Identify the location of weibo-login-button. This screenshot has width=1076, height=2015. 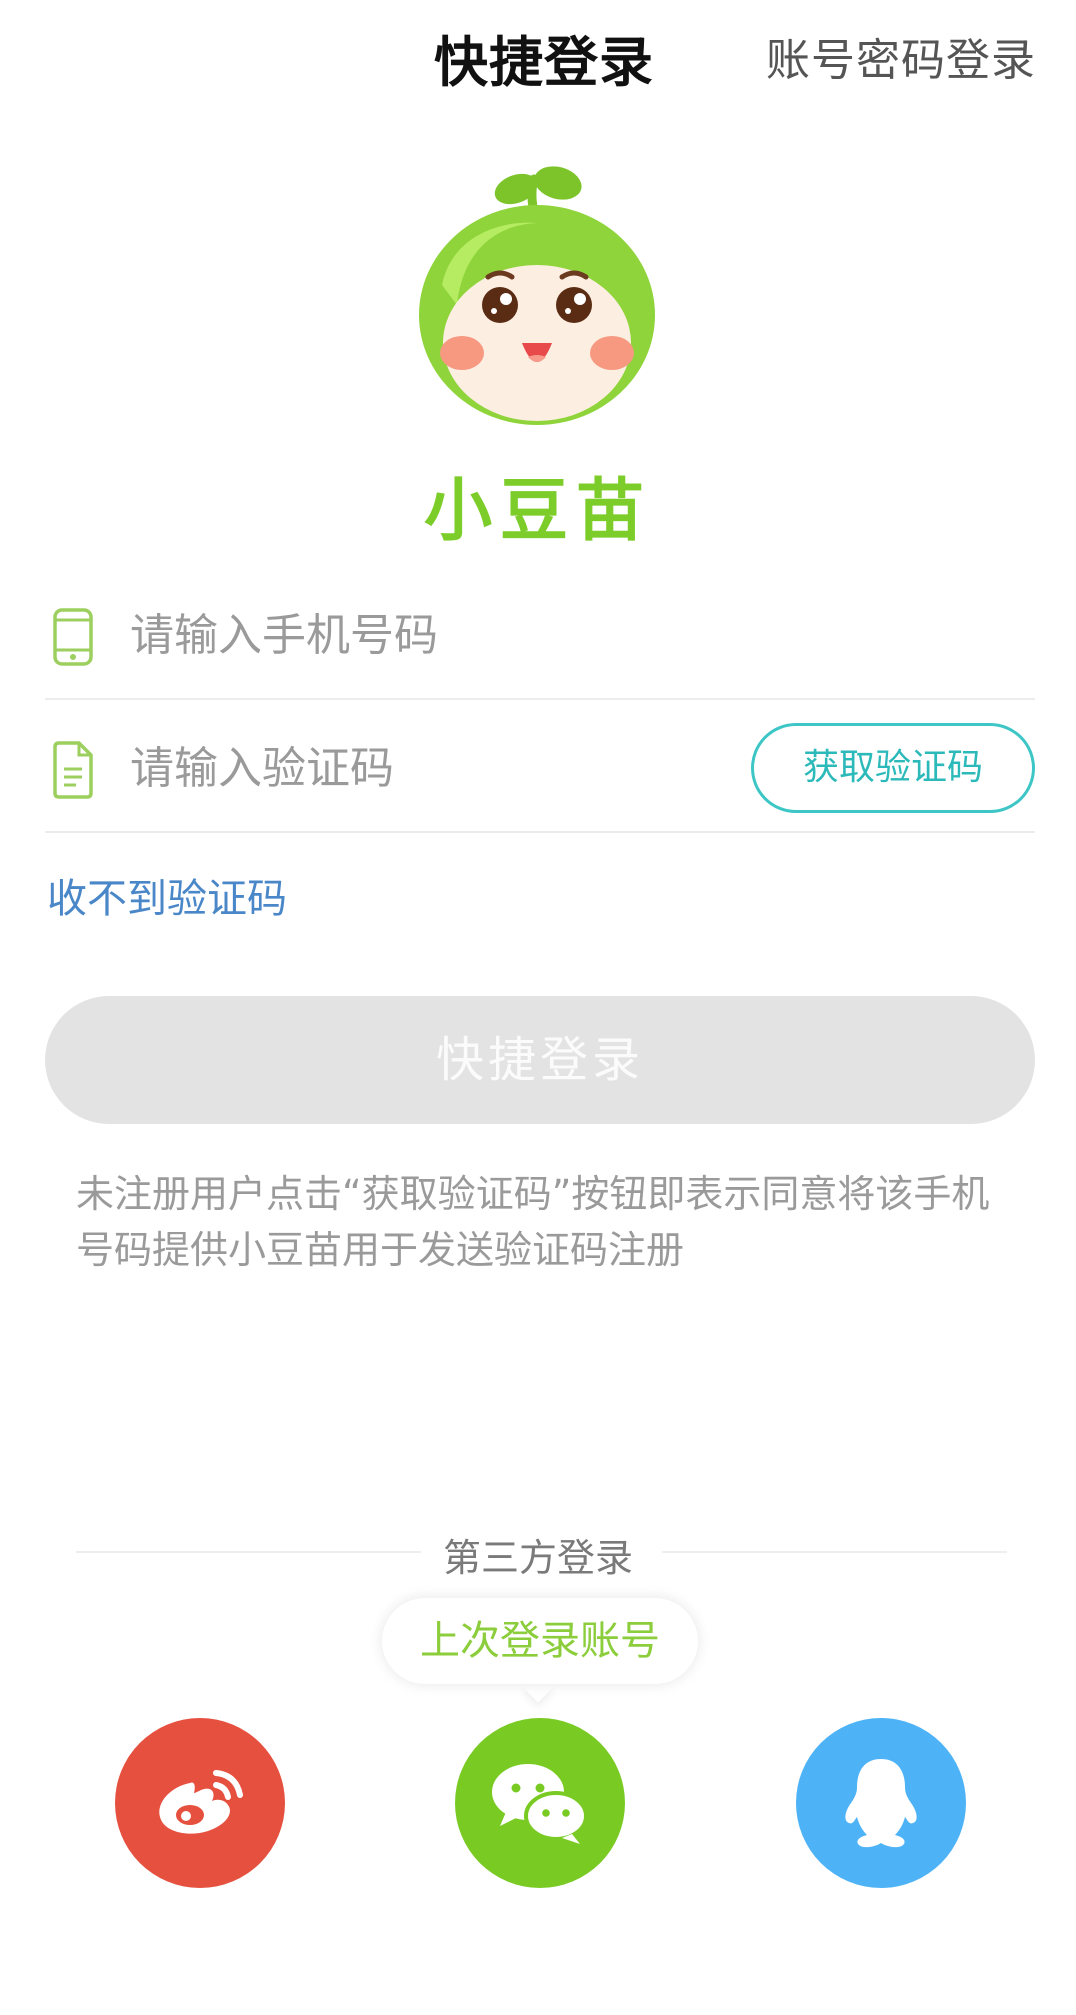
(200, 1803).